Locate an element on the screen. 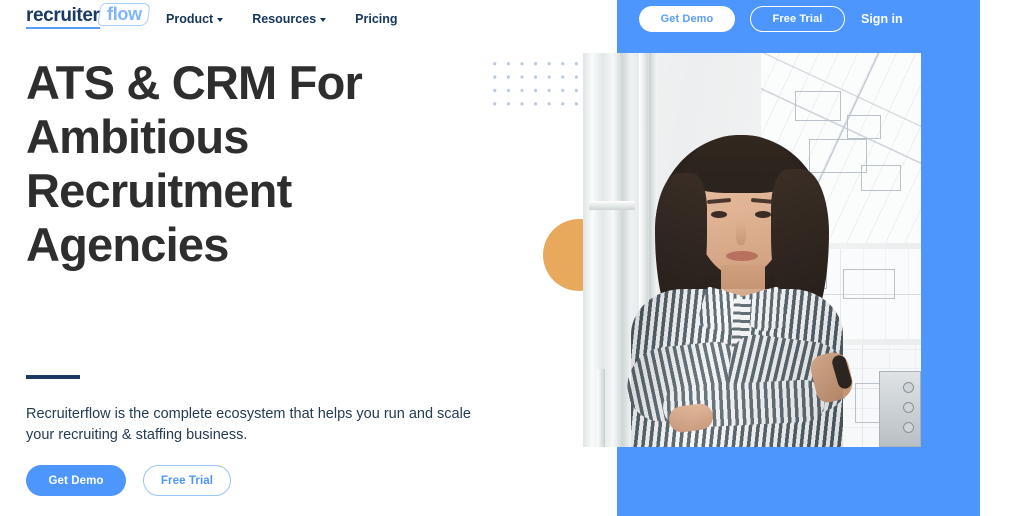 This screenshot has height=516, width=1024. photo-lighting-overlay is located at coordinates (737, 368).